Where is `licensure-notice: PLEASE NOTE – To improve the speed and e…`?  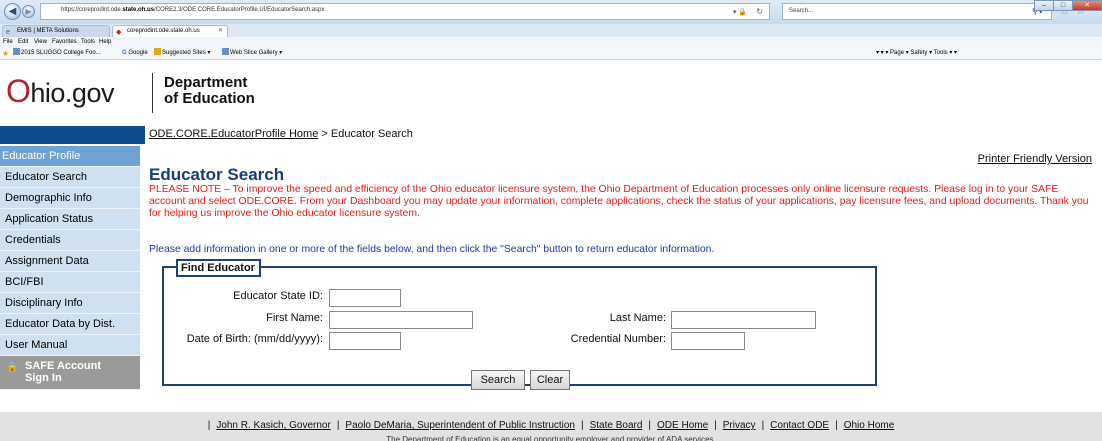 licensure-notice: PLEASE NOTE – To improve the speed and e… is located at coordinates (619, 201).